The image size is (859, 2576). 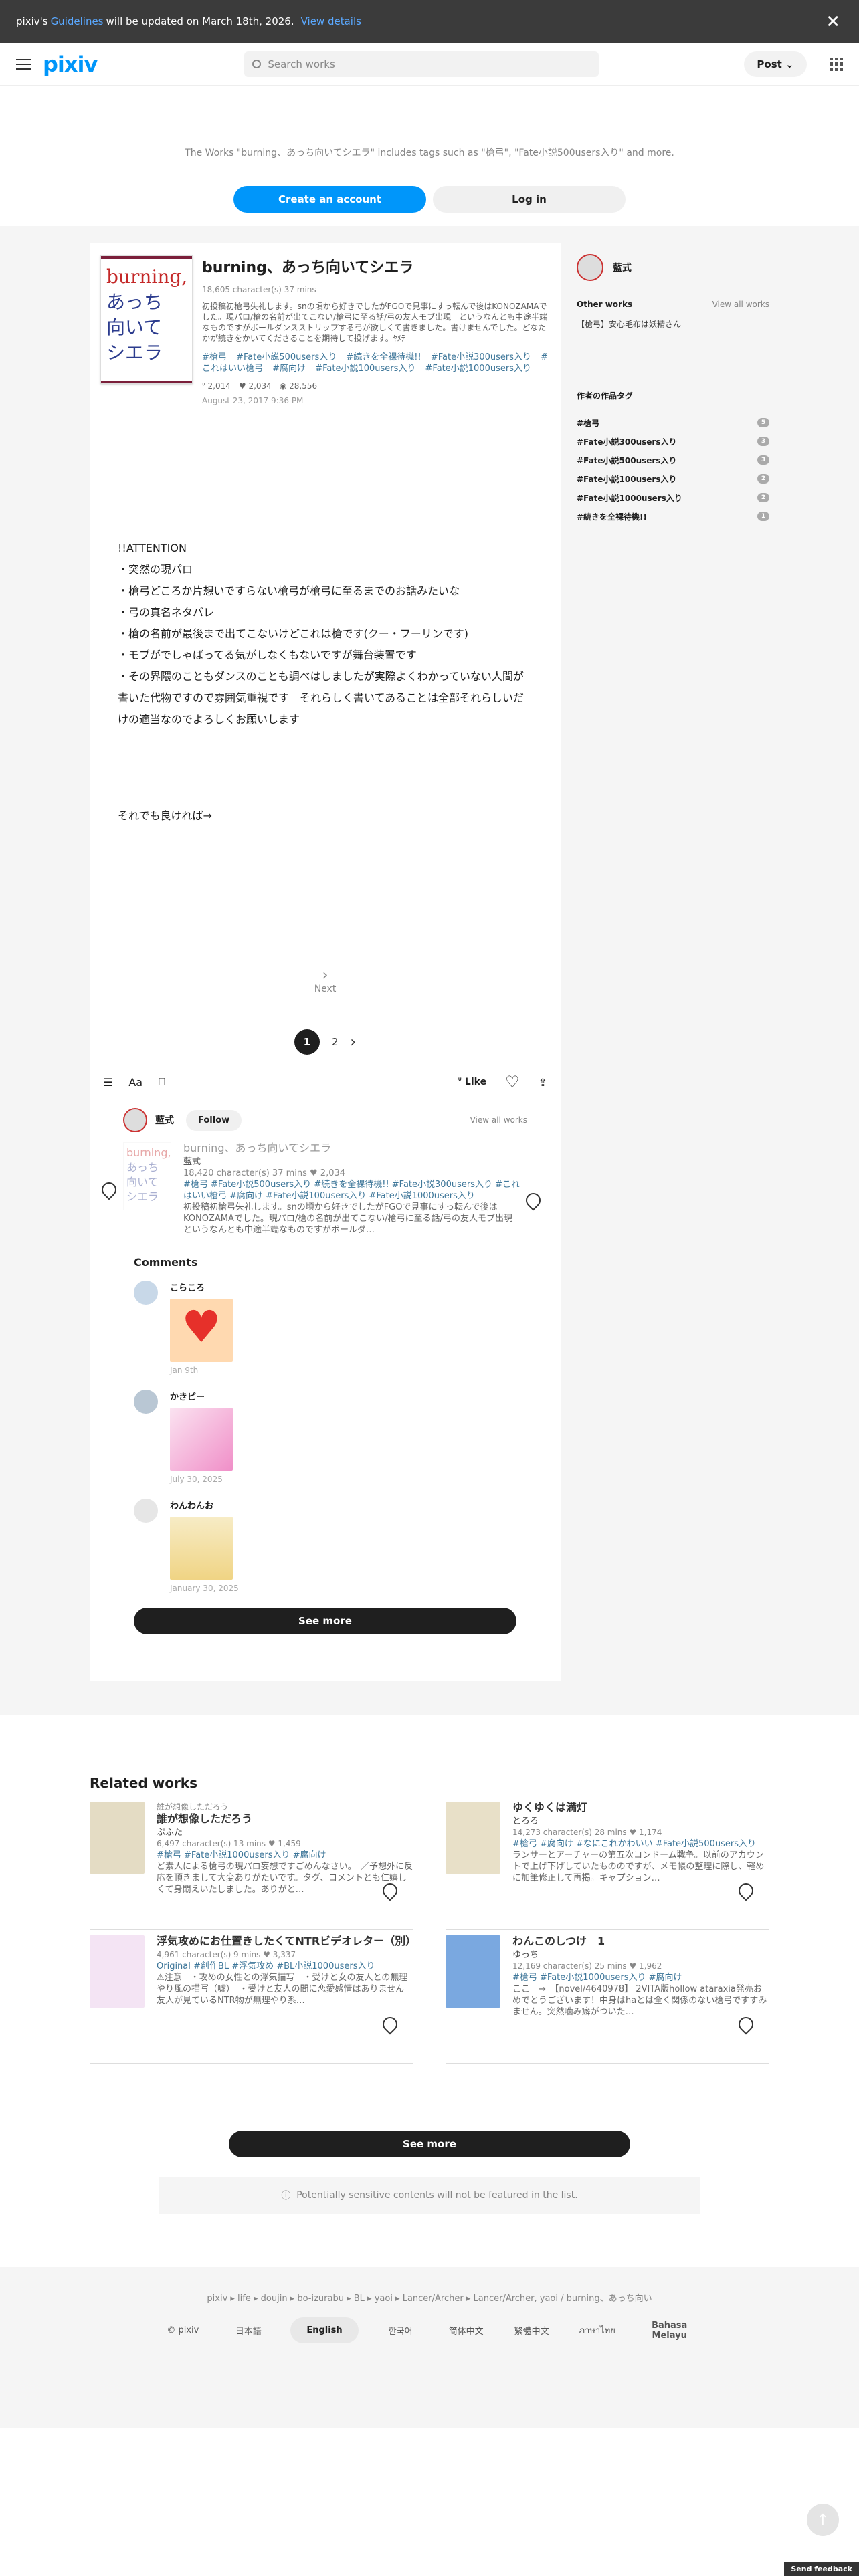 What do you see at coordinates (821, 2569) in the screenshot?
I see `send-feedback-button: Send feedback` at bounding box center [821, 2569].